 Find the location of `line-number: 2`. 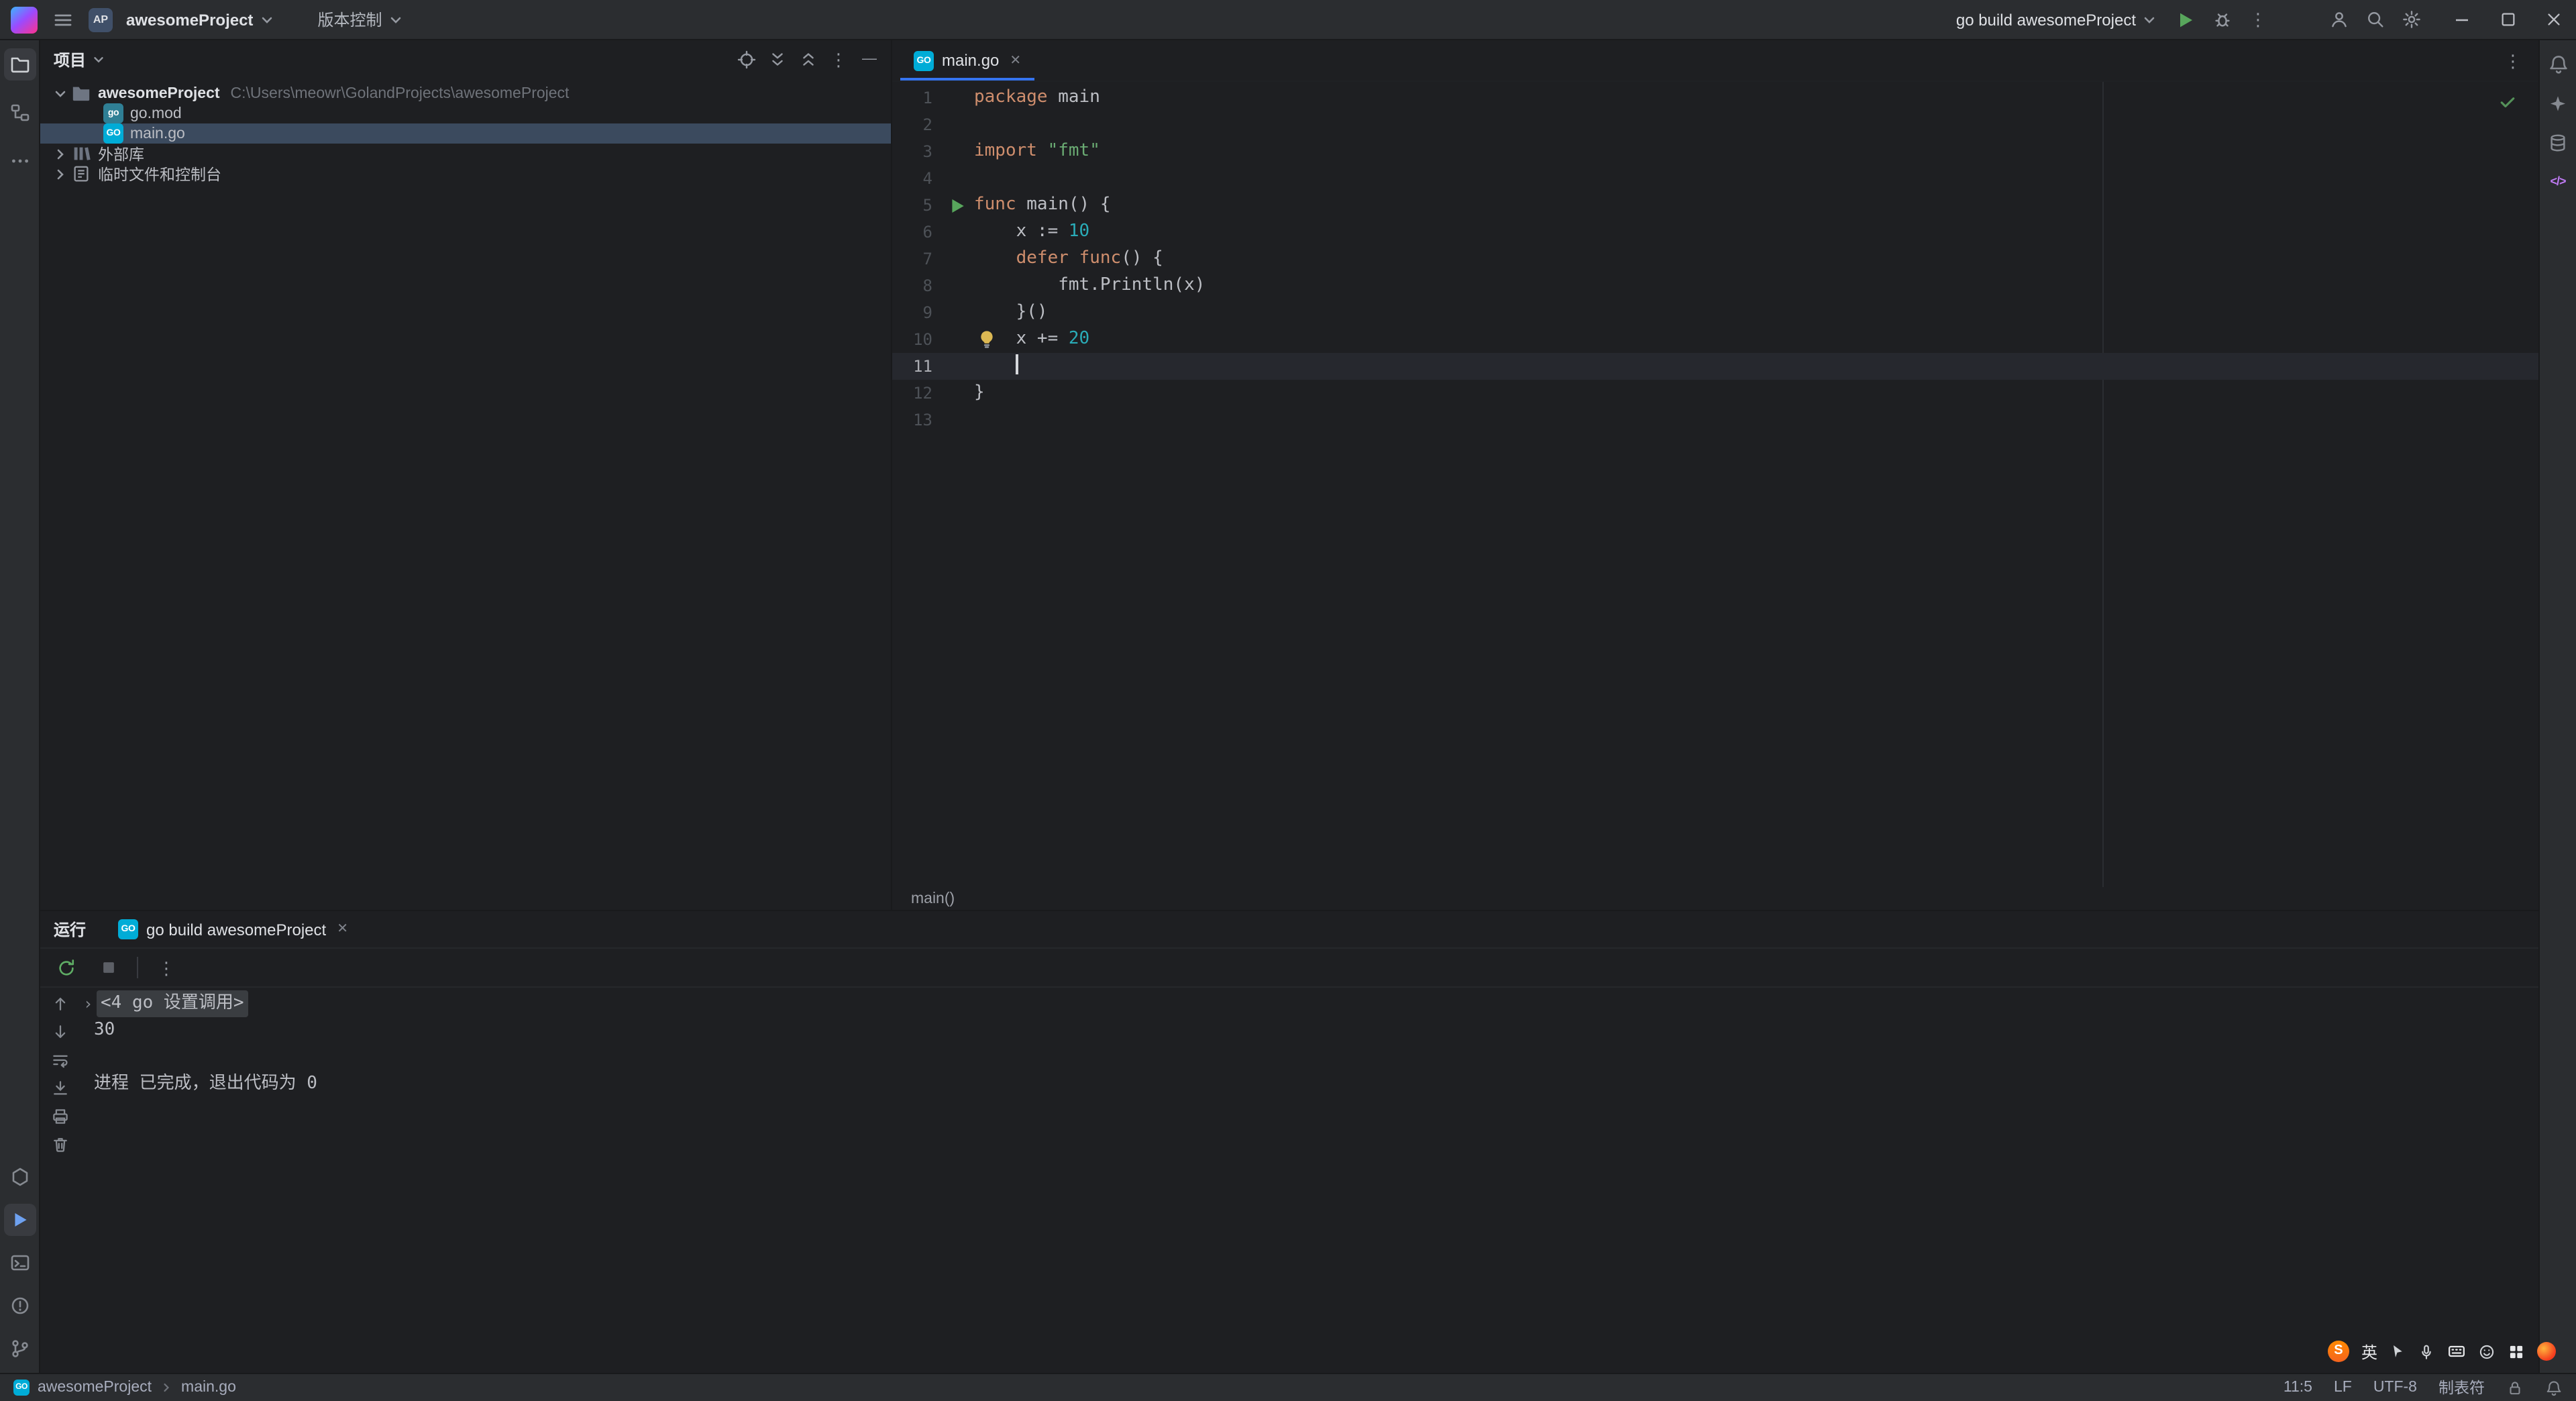

line-number: 2 is located at coordinates (916, 125).